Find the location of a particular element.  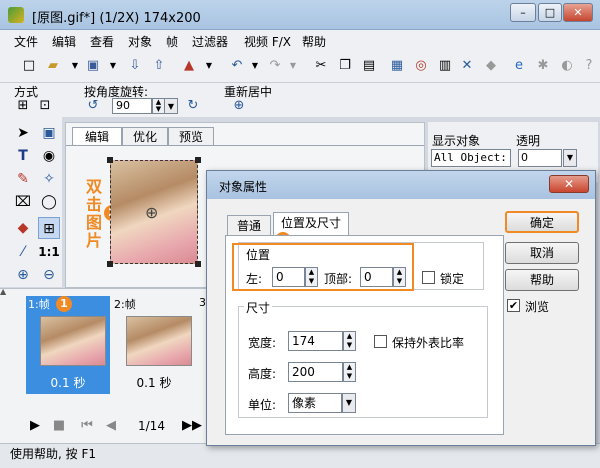

lock-checkbox is located at coordinates (428, 277).